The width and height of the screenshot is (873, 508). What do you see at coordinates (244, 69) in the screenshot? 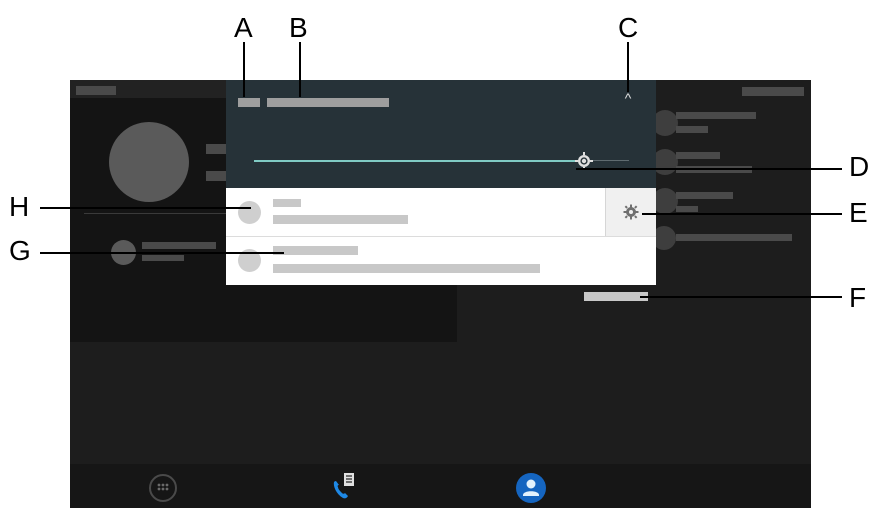
I see `leader-line-a` at bounding box center [244, 69].